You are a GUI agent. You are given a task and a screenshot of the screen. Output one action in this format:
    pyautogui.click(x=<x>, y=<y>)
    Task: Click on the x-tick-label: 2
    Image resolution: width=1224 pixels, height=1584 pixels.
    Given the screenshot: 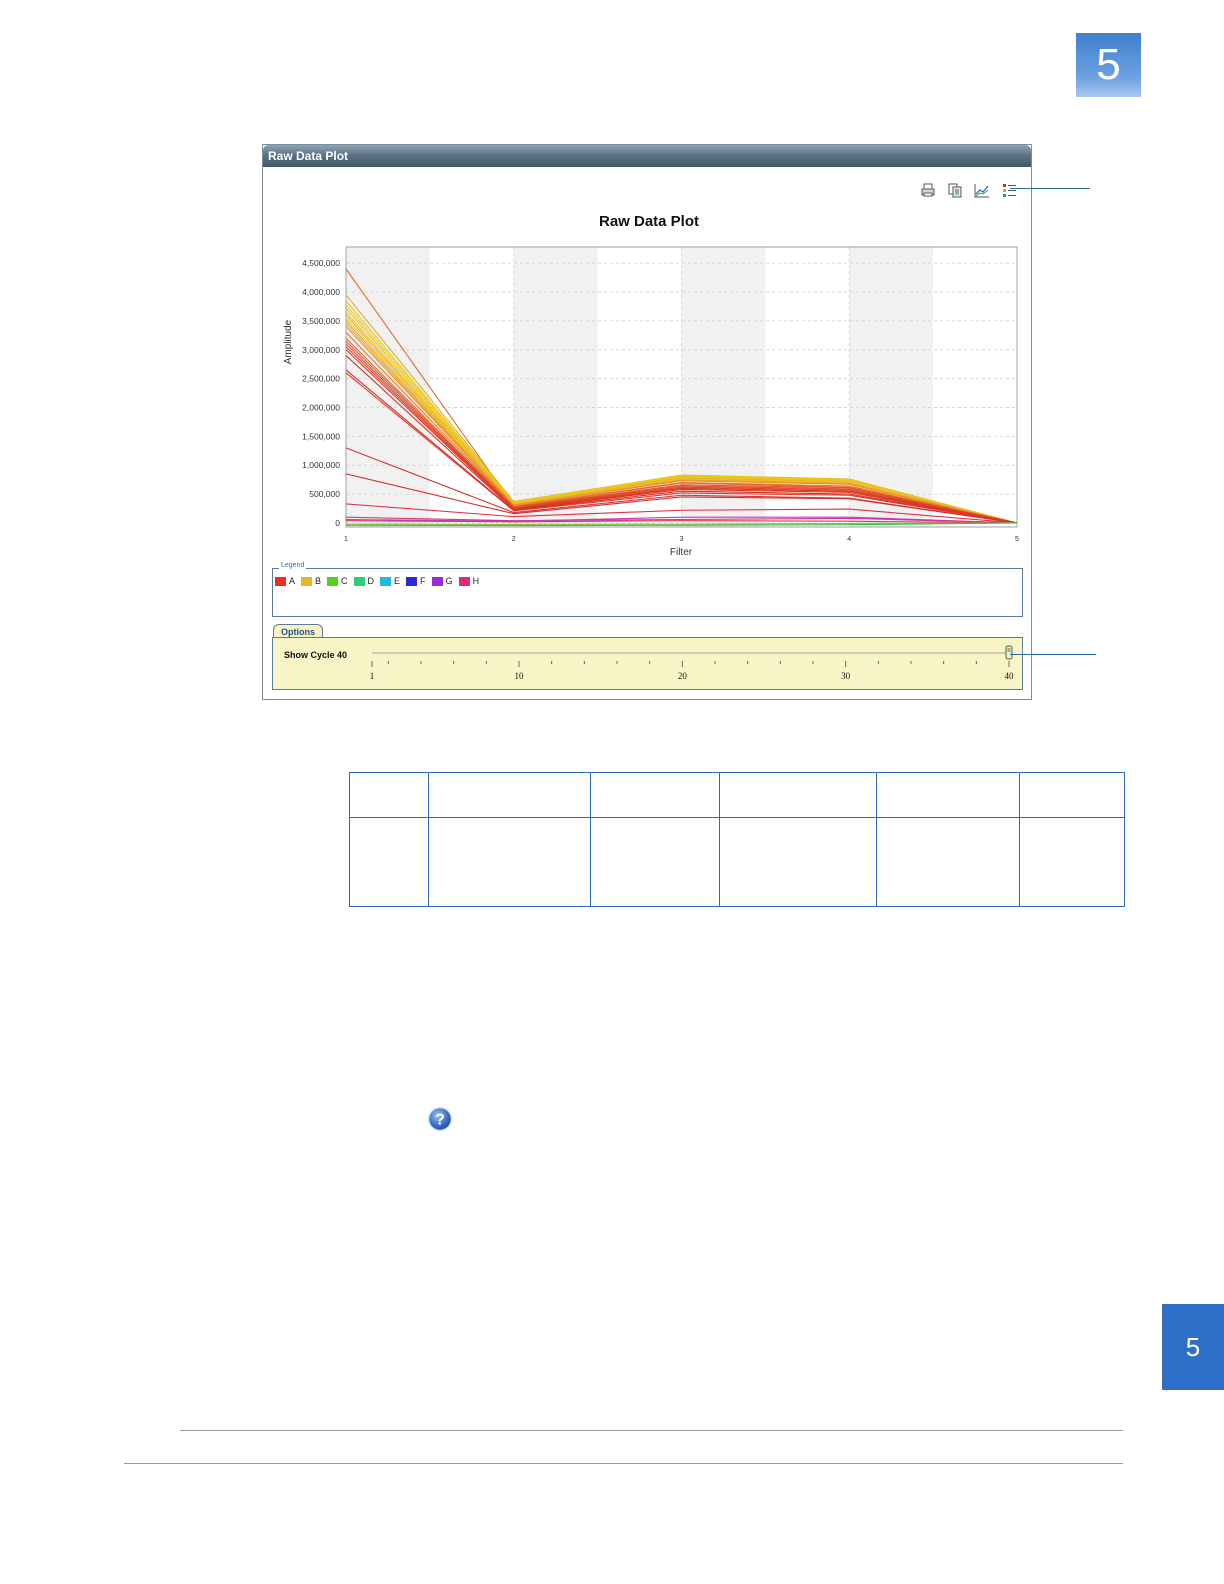 What is the action you would take?
    pyautogui.click(x=514, y=539)
    